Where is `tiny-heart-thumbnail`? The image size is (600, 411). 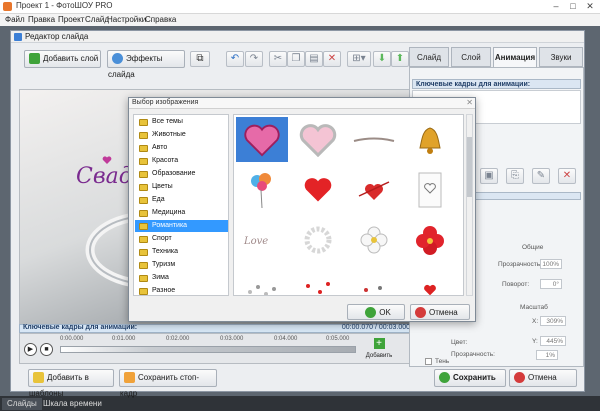 tiny-heart-thumbnail is located at coordinates (430, 281).